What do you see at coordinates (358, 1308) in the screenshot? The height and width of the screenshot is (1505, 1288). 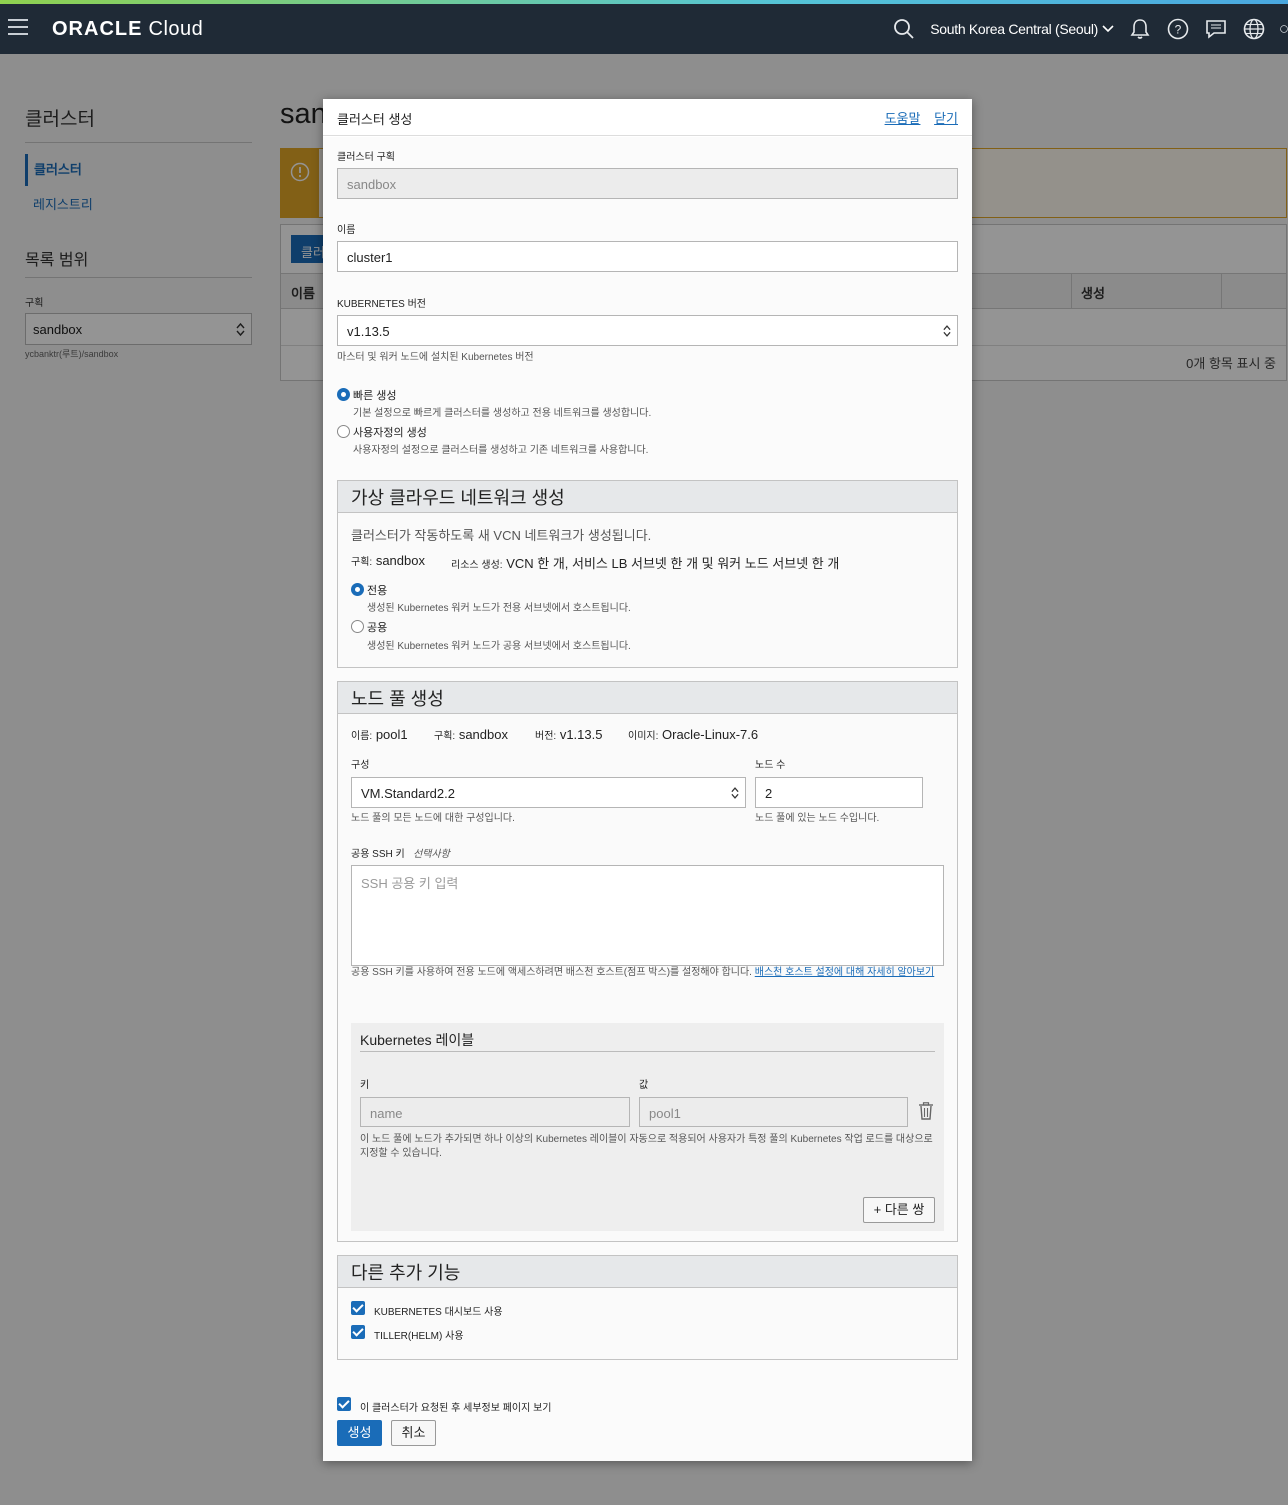 I see `dashboard-checkbox` at bounding box center [358, 1308].